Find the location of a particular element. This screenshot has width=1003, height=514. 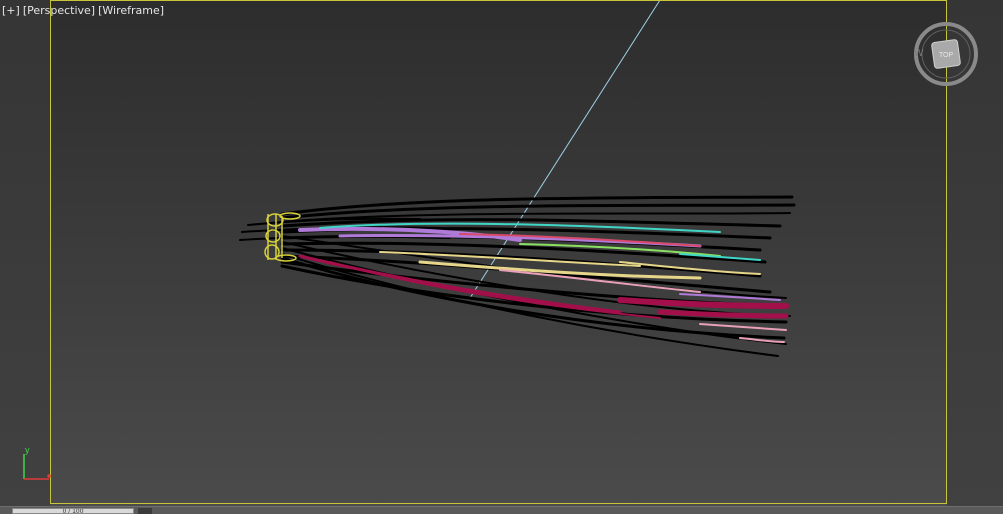

viewport-label: [+] [Perspective] [Wireframe] is located at coordinates (83, 10).